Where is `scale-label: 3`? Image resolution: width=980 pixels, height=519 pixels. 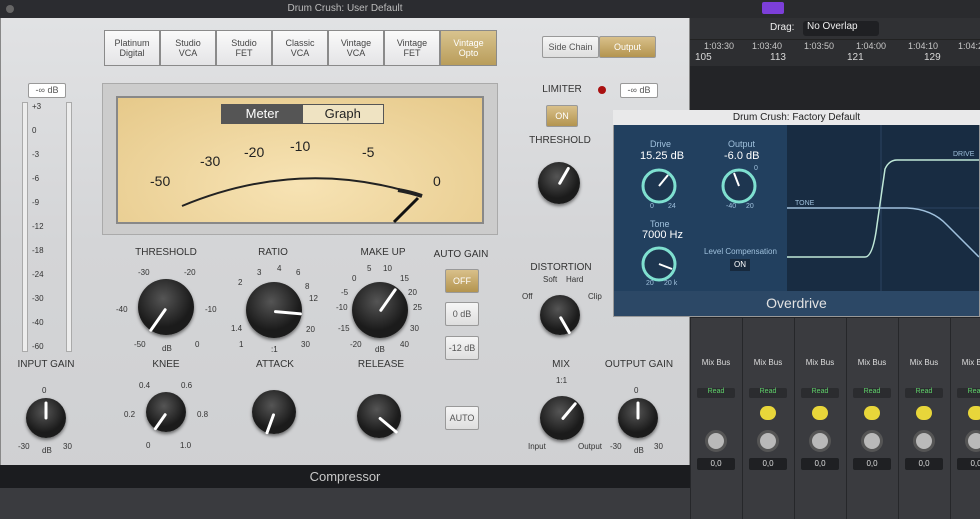
scale-label: 3 is located at coordinates (259, 272).